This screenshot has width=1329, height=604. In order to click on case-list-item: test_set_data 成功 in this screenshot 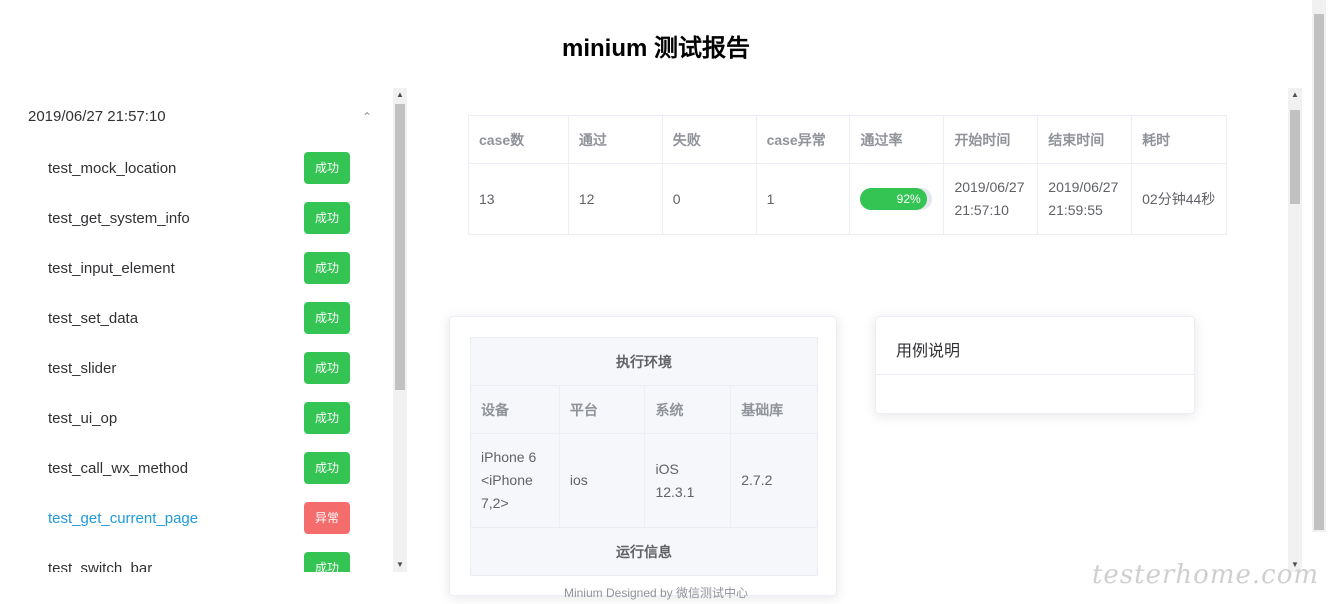, I will do `click(200, 319)`.